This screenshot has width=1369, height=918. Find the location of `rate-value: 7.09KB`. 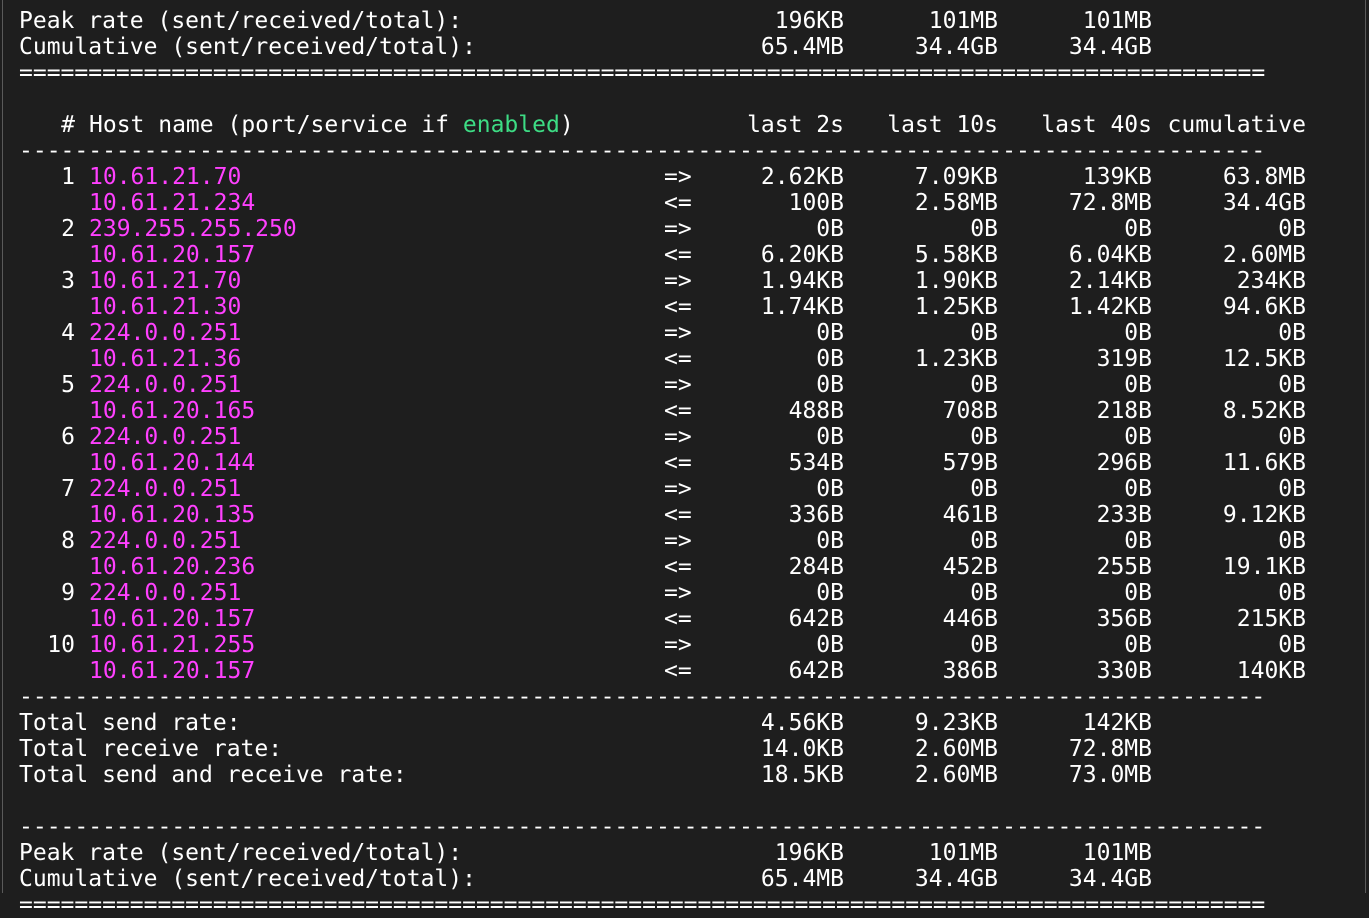

rate-value: 7.09KB is located at coordinates (956, 177).